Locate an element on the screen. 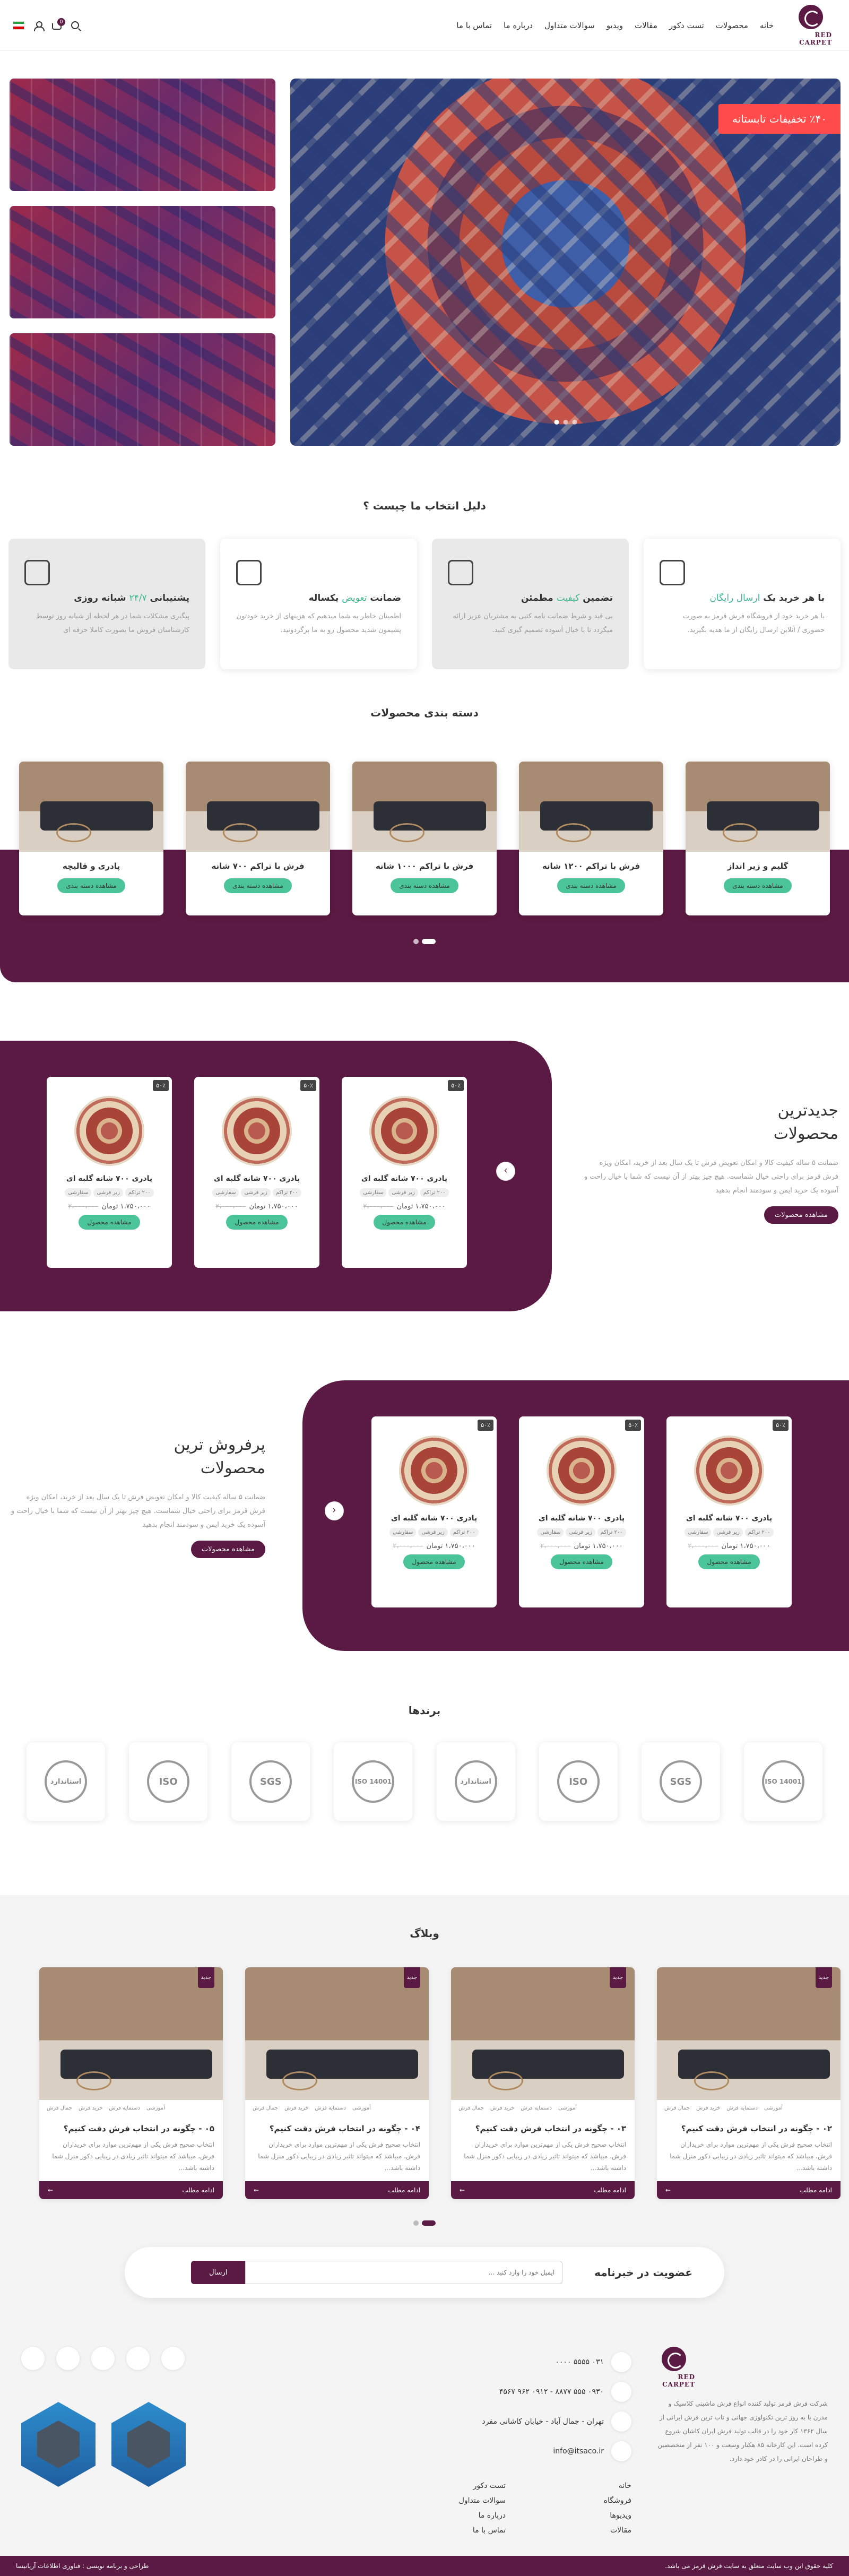 This screenshot has height=2576, width=849. category-card: فرش با تراکم ۱۲۰۰ شانه مشاهده دسته بندی is located at coordinates (591, 838).